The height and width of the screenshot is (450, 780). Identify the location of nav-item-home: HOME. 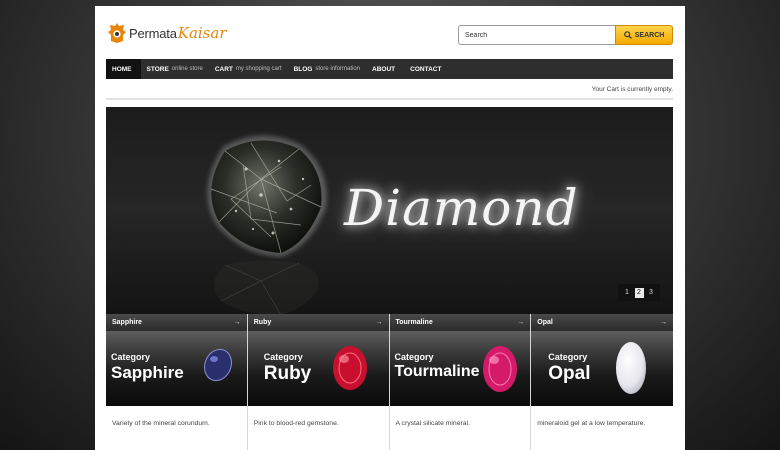
(123, 69).